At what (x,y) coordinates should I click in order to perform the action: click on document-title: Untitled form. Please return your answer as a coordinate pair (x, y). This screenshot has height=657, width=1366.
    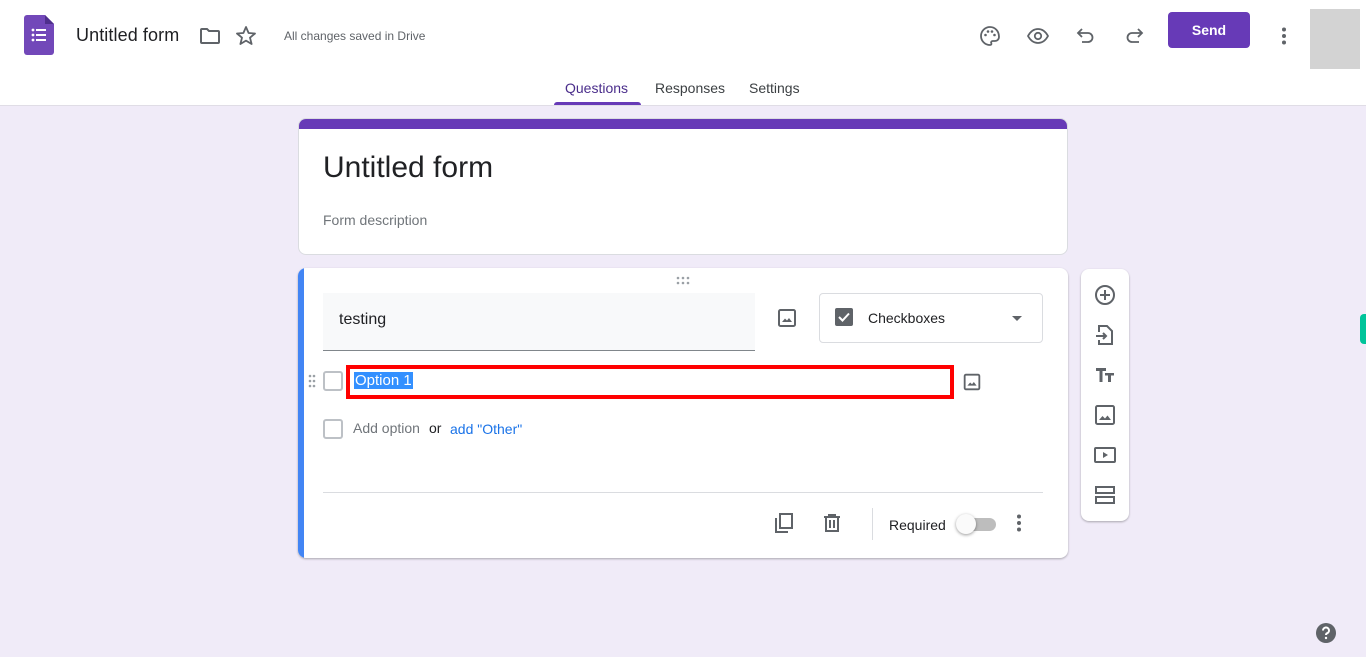
    Looking at the image, I should click on (127, 35).